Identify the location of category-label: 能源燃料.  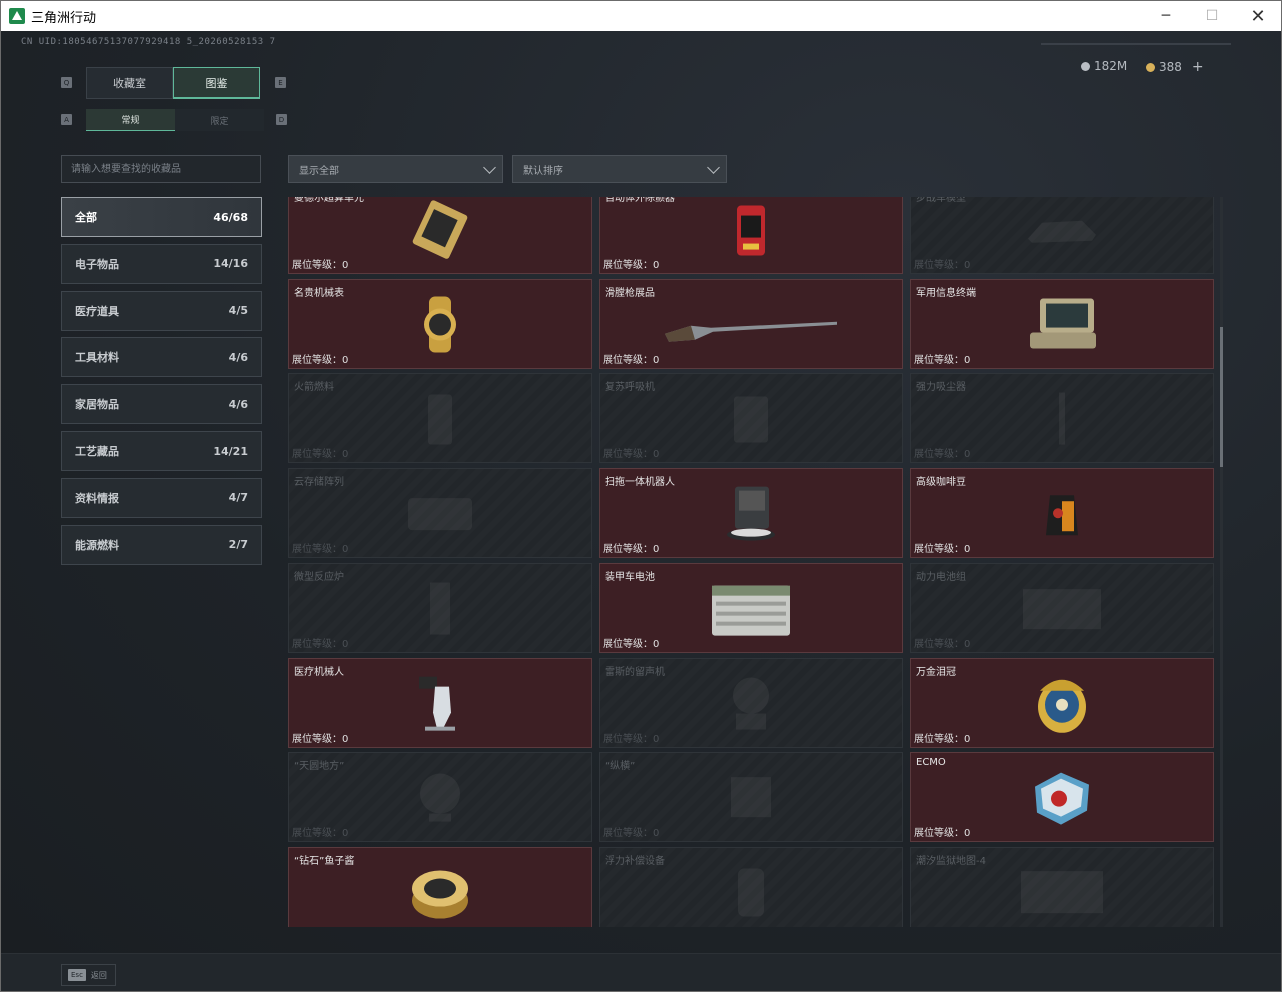
(97, 545).